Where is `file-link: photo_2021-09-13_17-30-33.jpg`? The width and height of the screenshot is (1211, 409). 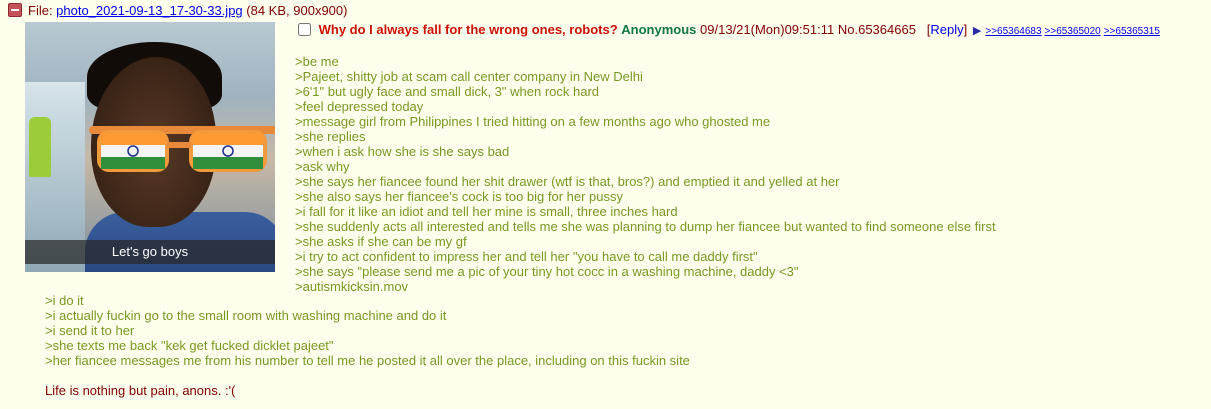
file-link: photo_2021-09-13_17-30-33.jpg is located at coordinates (149, 10).